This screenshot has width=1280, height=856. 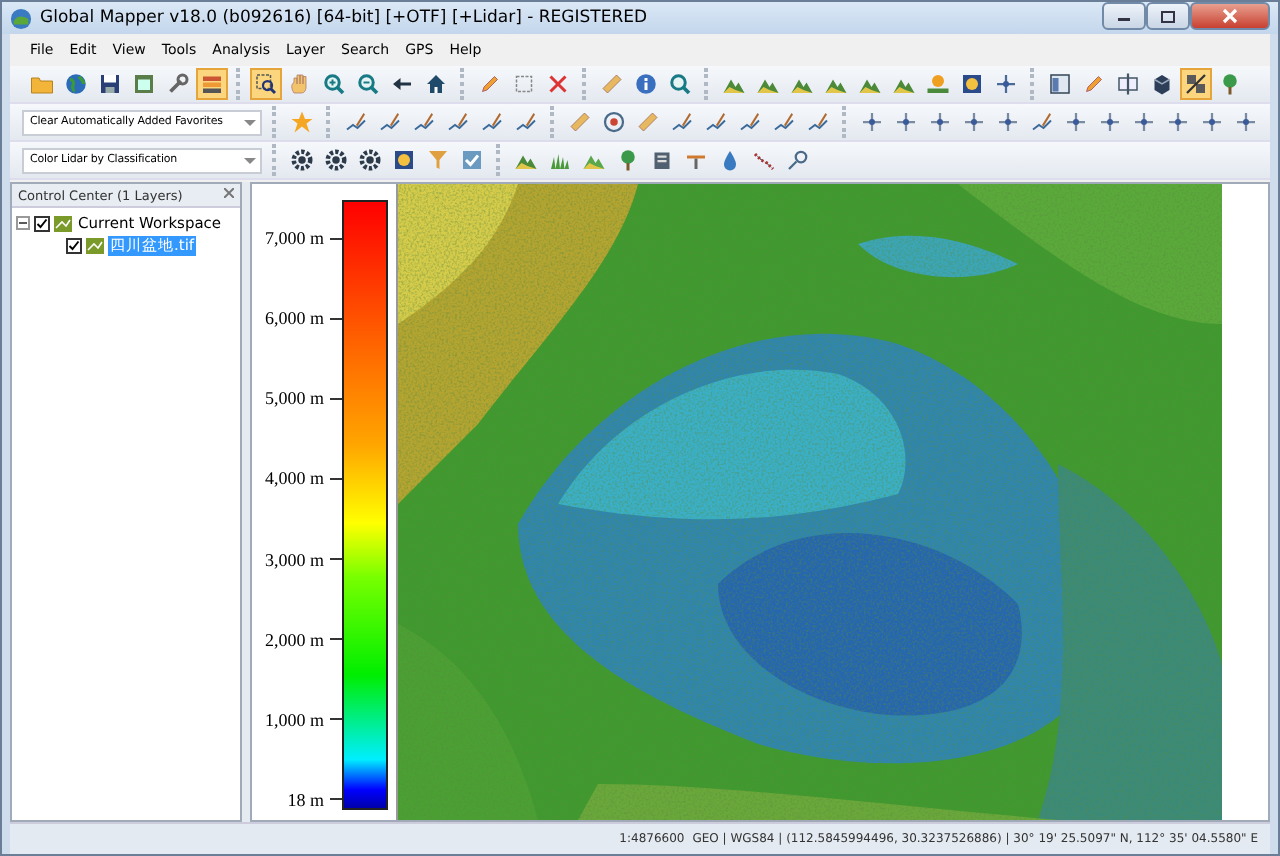 What do you see at coordinates (345, 18) in the screenshot?
I see `window-title: Global Mapper v18.0 (b092616) [64-bit] [+OTF] [+Lidar] - REGISTERED` at bounding box center [345, 18].